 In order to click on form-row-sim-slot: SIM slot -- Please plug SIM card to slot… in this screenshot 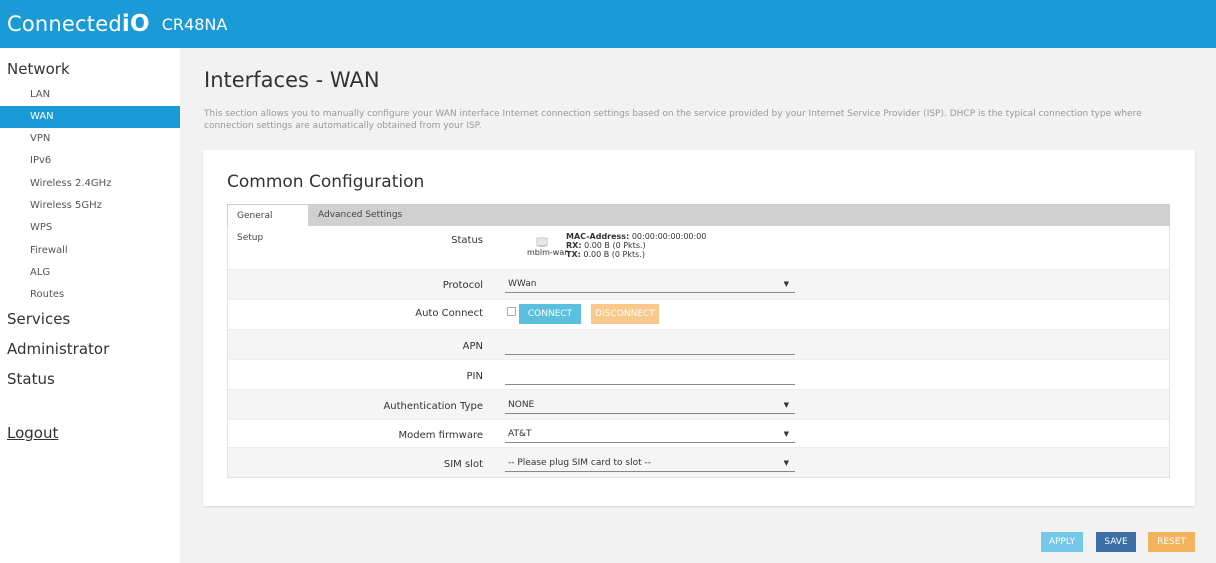, I will do `click(698, 462)`.